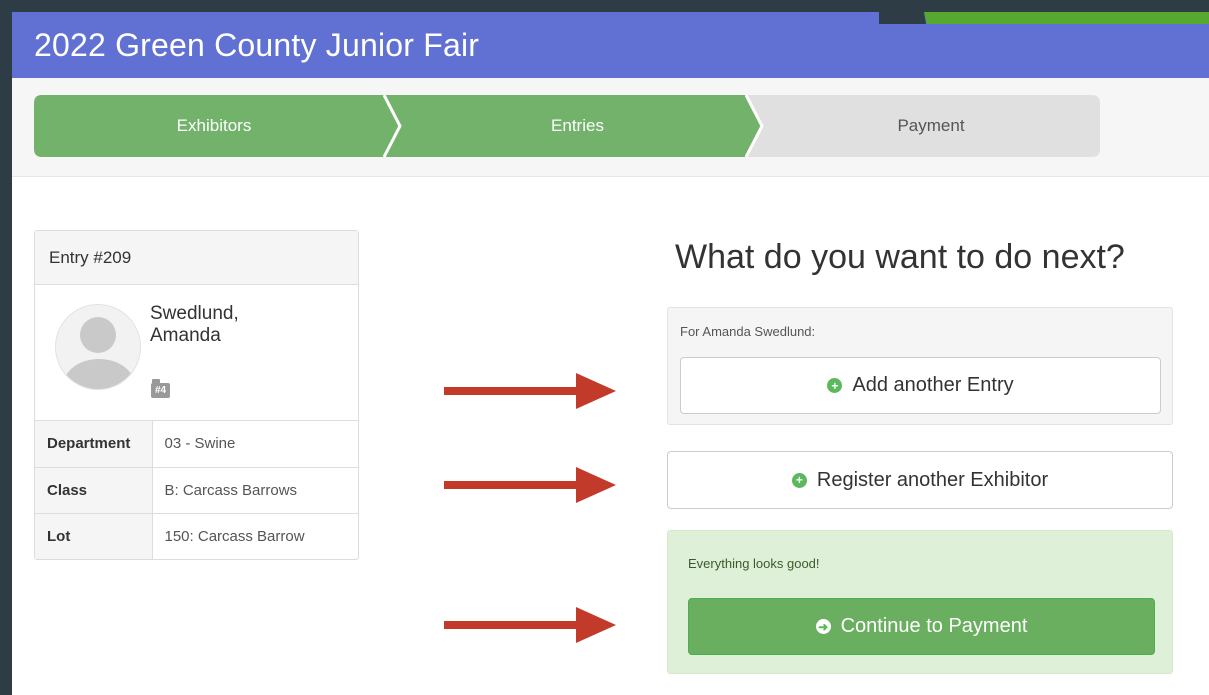 Image resolution: width=1209 pixels, height=695 pixels. What do you see at coordinates (99, 374) in the screenshot?
I see `avatar-shoulders` at bounding box center [99, 374].